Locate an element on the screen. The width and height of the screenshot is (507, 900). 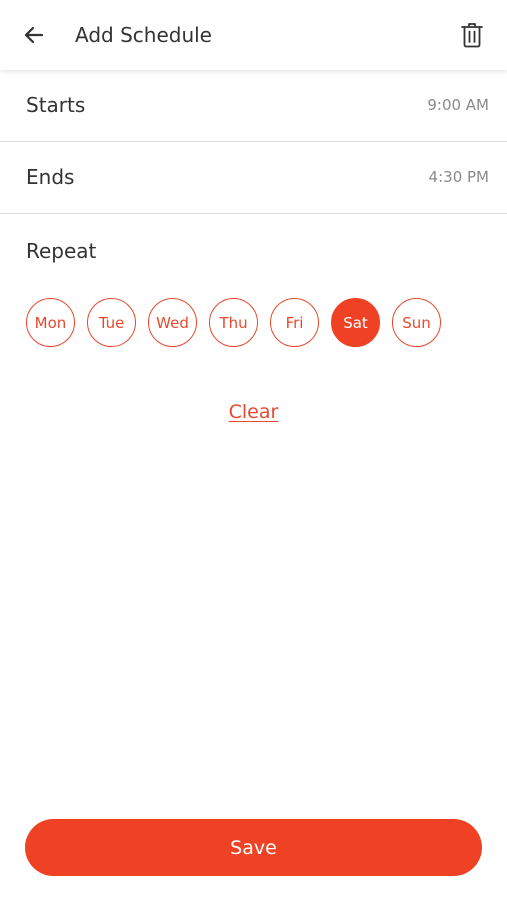
day-toggle-mon: Mon is located at coordinates (50, 322).